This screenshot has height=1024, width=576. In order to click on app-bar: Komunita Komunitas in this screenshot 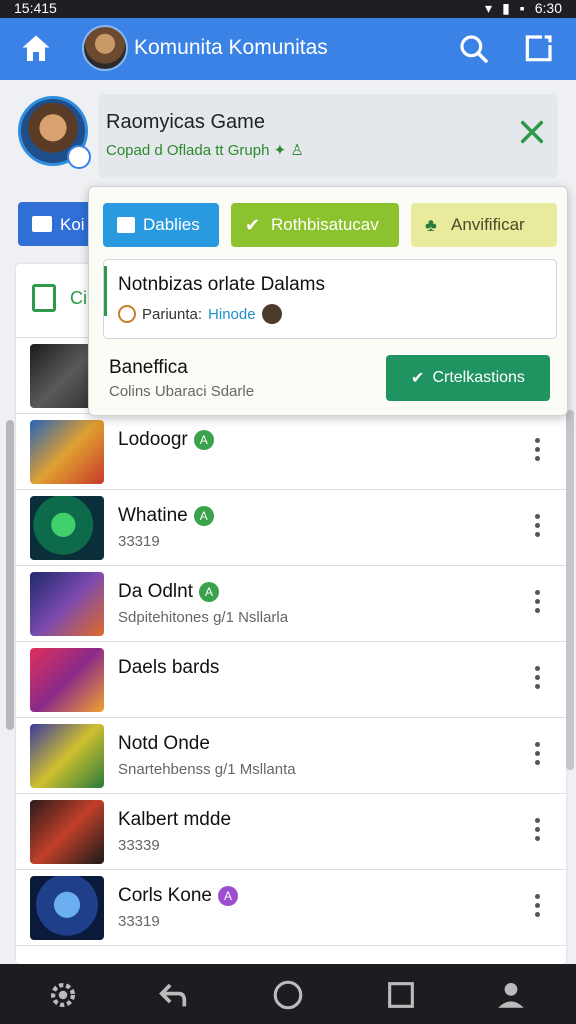, I will do `click(288, 49)`.